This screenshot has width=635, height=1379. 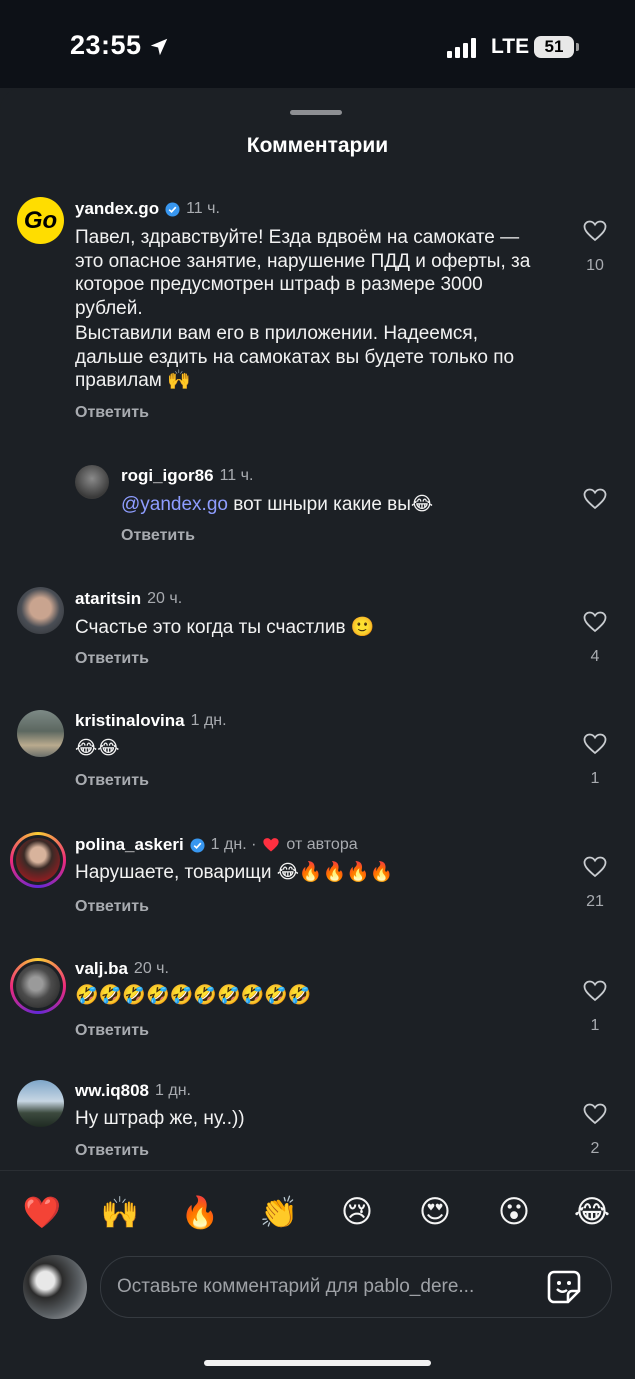 What do you see at coordinates (234, 872) in the screenshot?
I see `comment-text: Нарушаете, товарищи 😂🔥🔥🔥🔥` at bounding box center [234, 872].